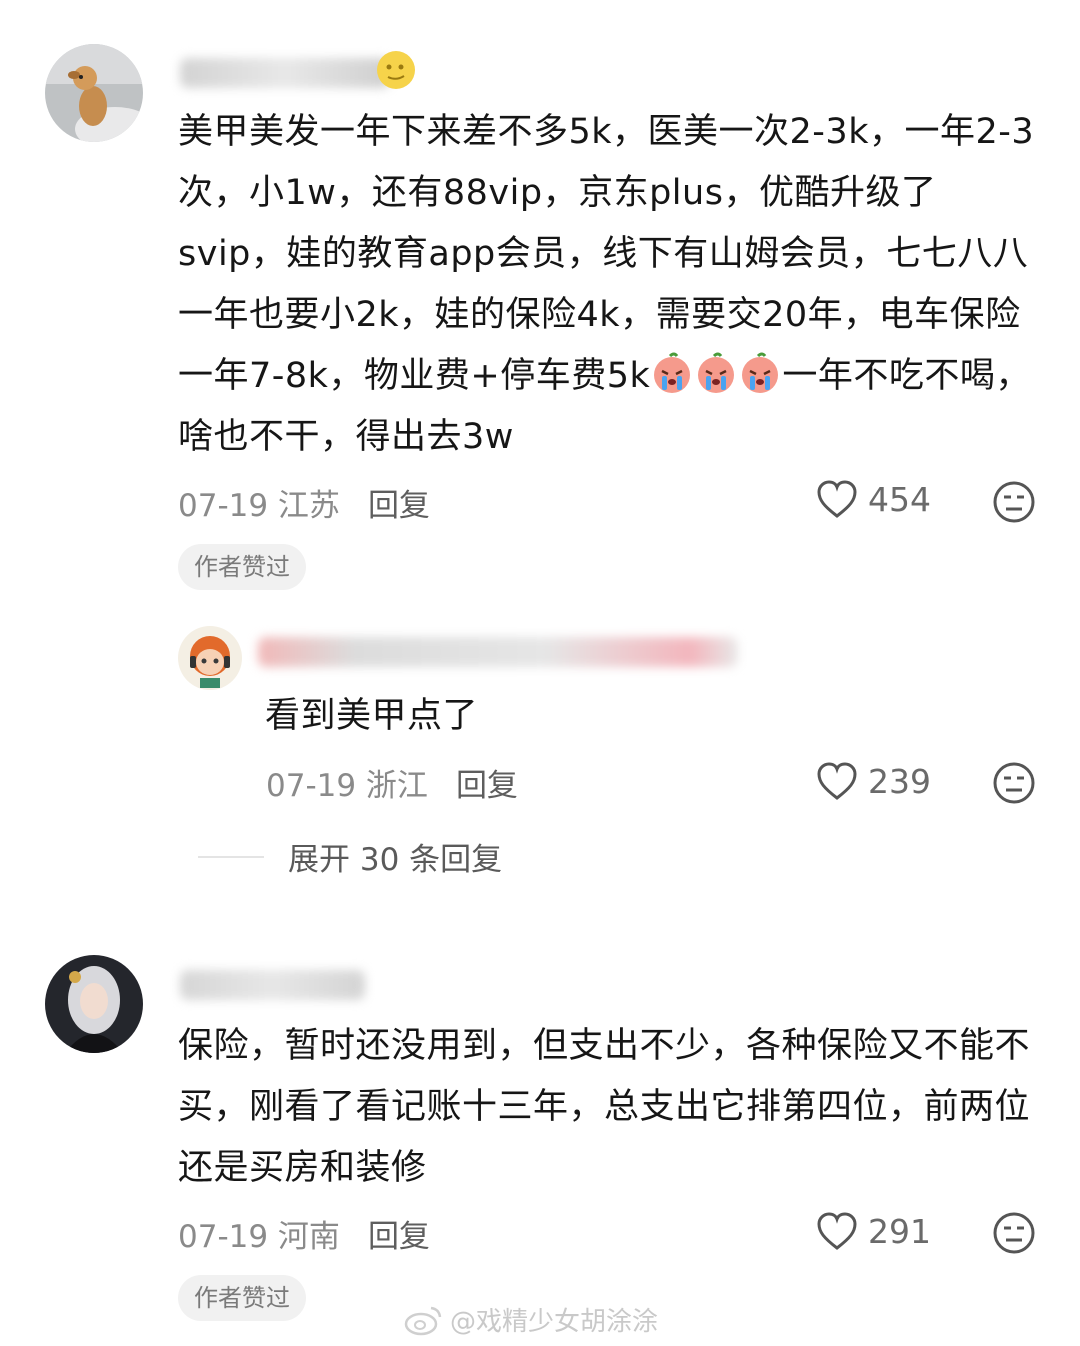  Describe the element at coordinates (899, 499) in the screenshot. I see `like-count: 454` at that location.